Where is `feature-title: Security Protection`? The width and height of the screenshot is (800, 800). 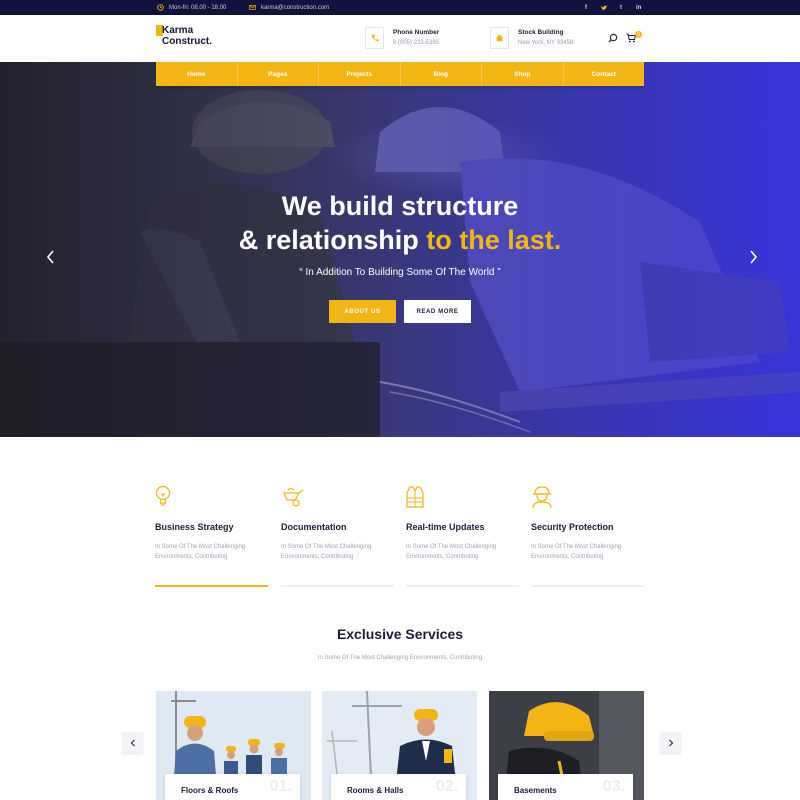
feature-title: Security Protection is located at coordinates (572, 527).